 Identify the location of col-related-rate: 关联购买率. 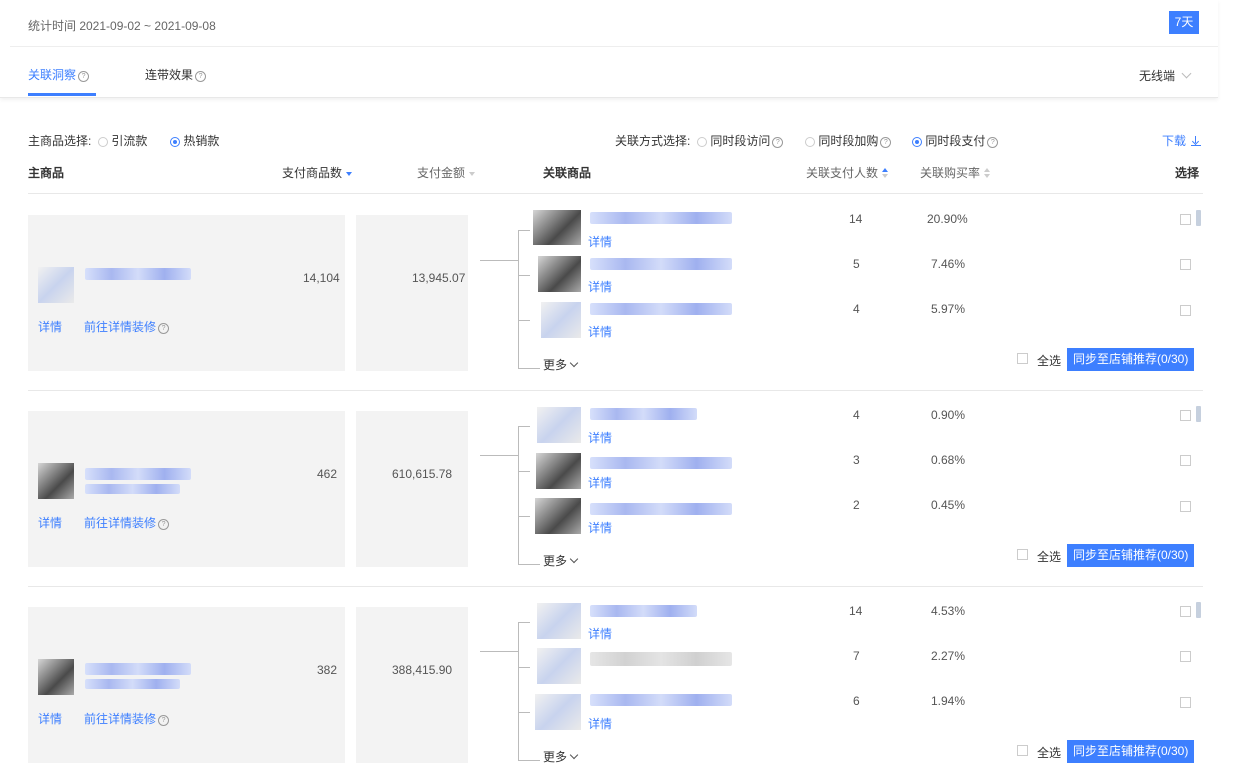
(955, 172).